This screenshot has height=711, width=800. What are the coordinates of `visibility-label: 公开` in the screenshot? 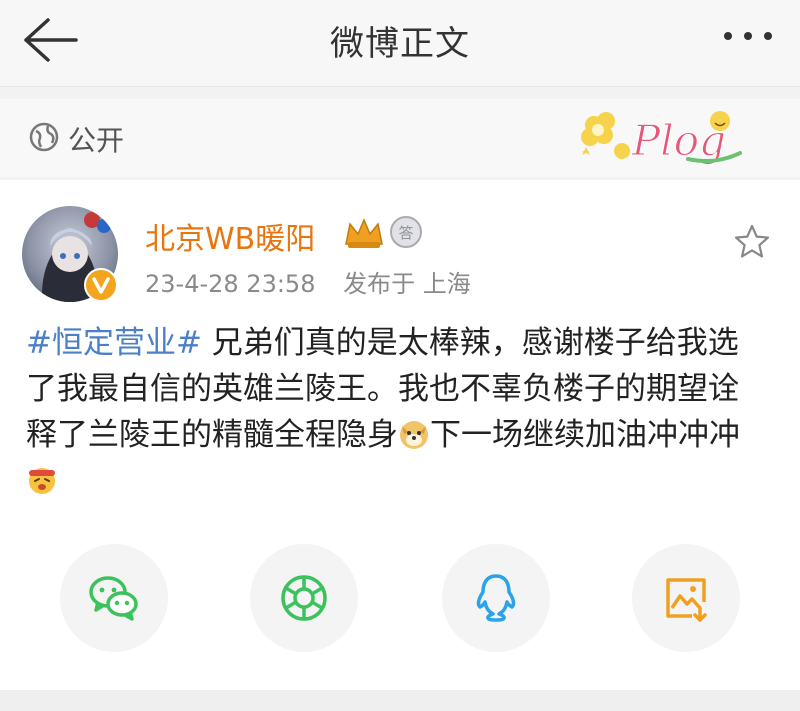 It's located at (96, 140).